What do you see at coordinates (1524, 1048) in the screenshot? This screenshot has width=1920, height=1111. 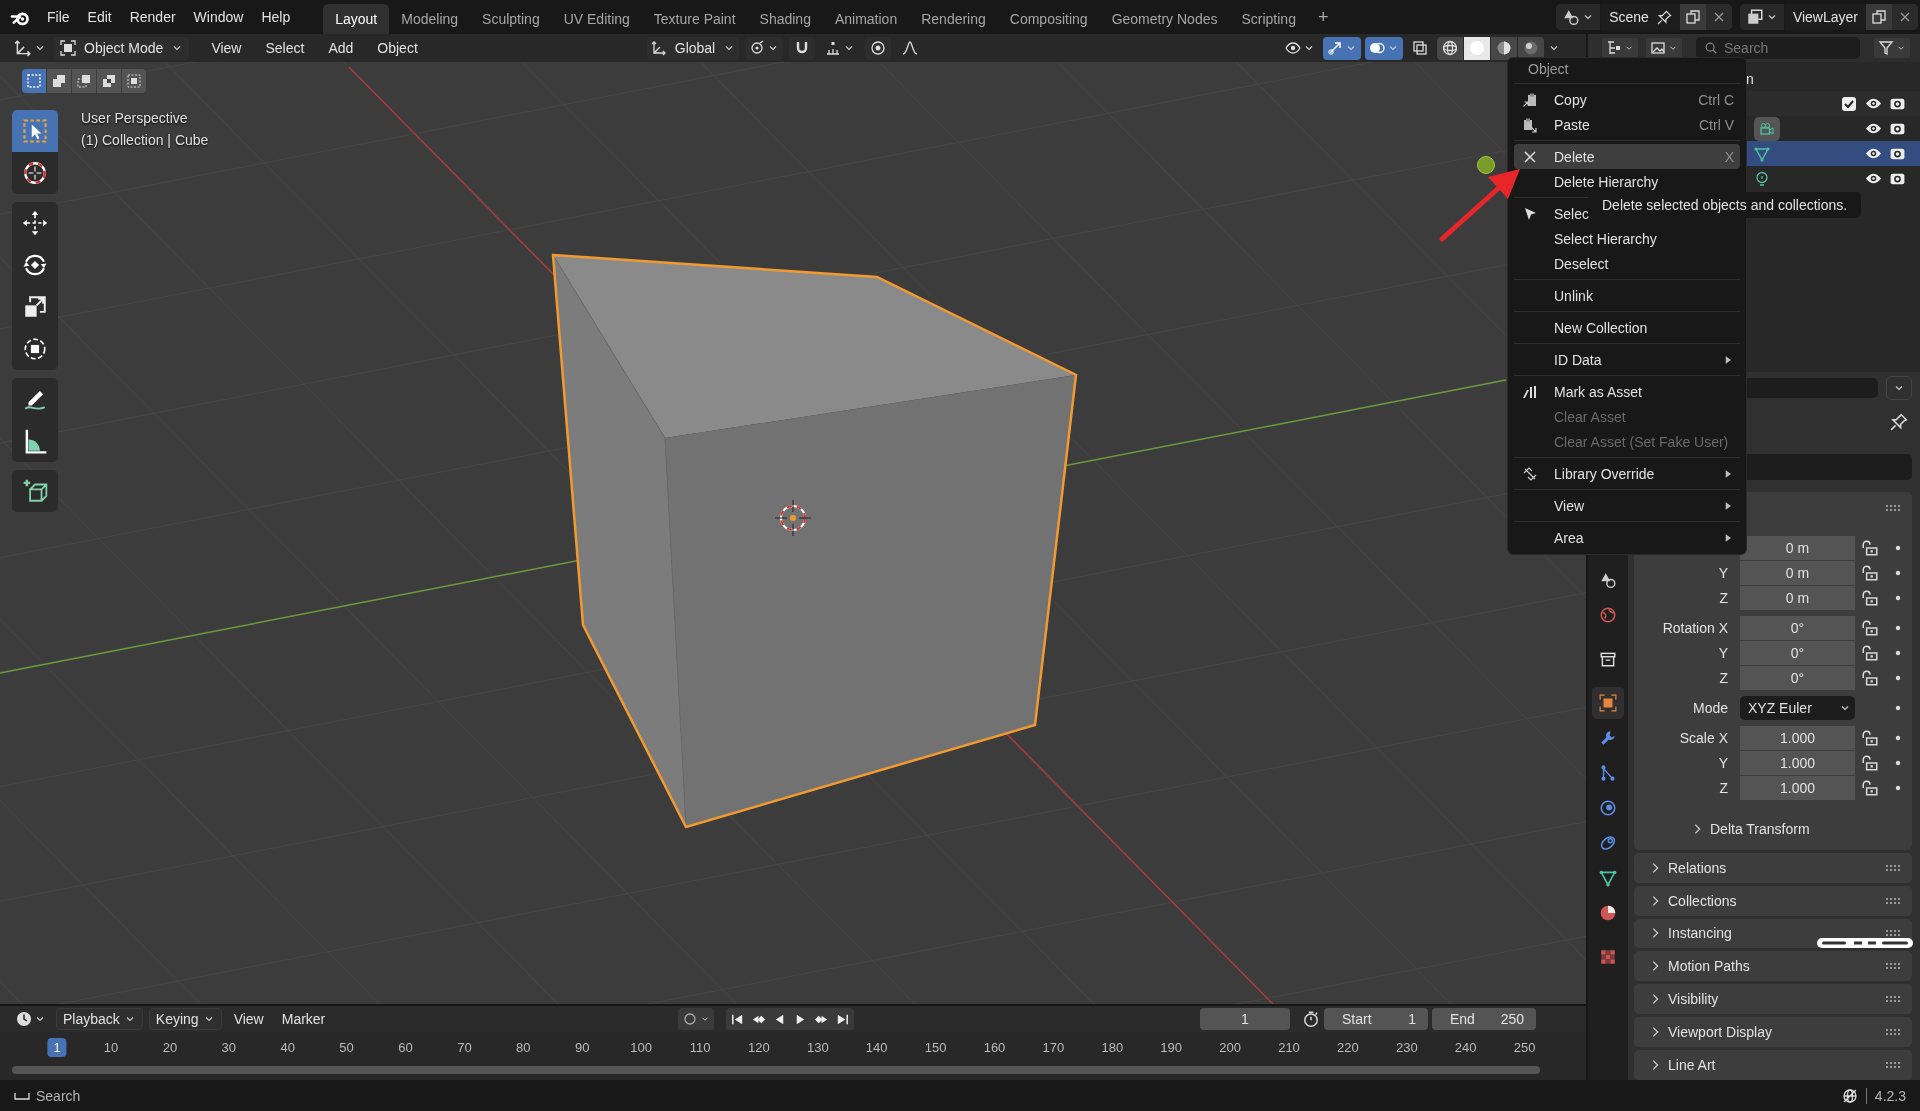 I see `frame-number: 250` at bounding box center [1524, 1048].